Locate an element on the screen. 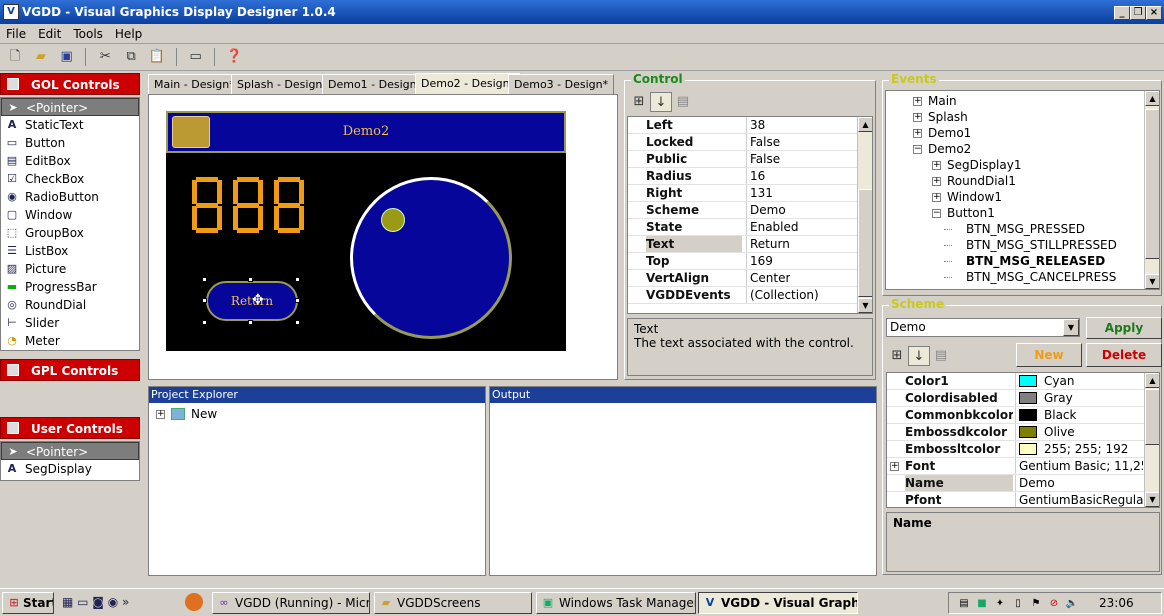 The height and width of the screenshot is (616, 1164). scheme-scrollbar: ▲ ▼ is located at coordinates (1151, 440).